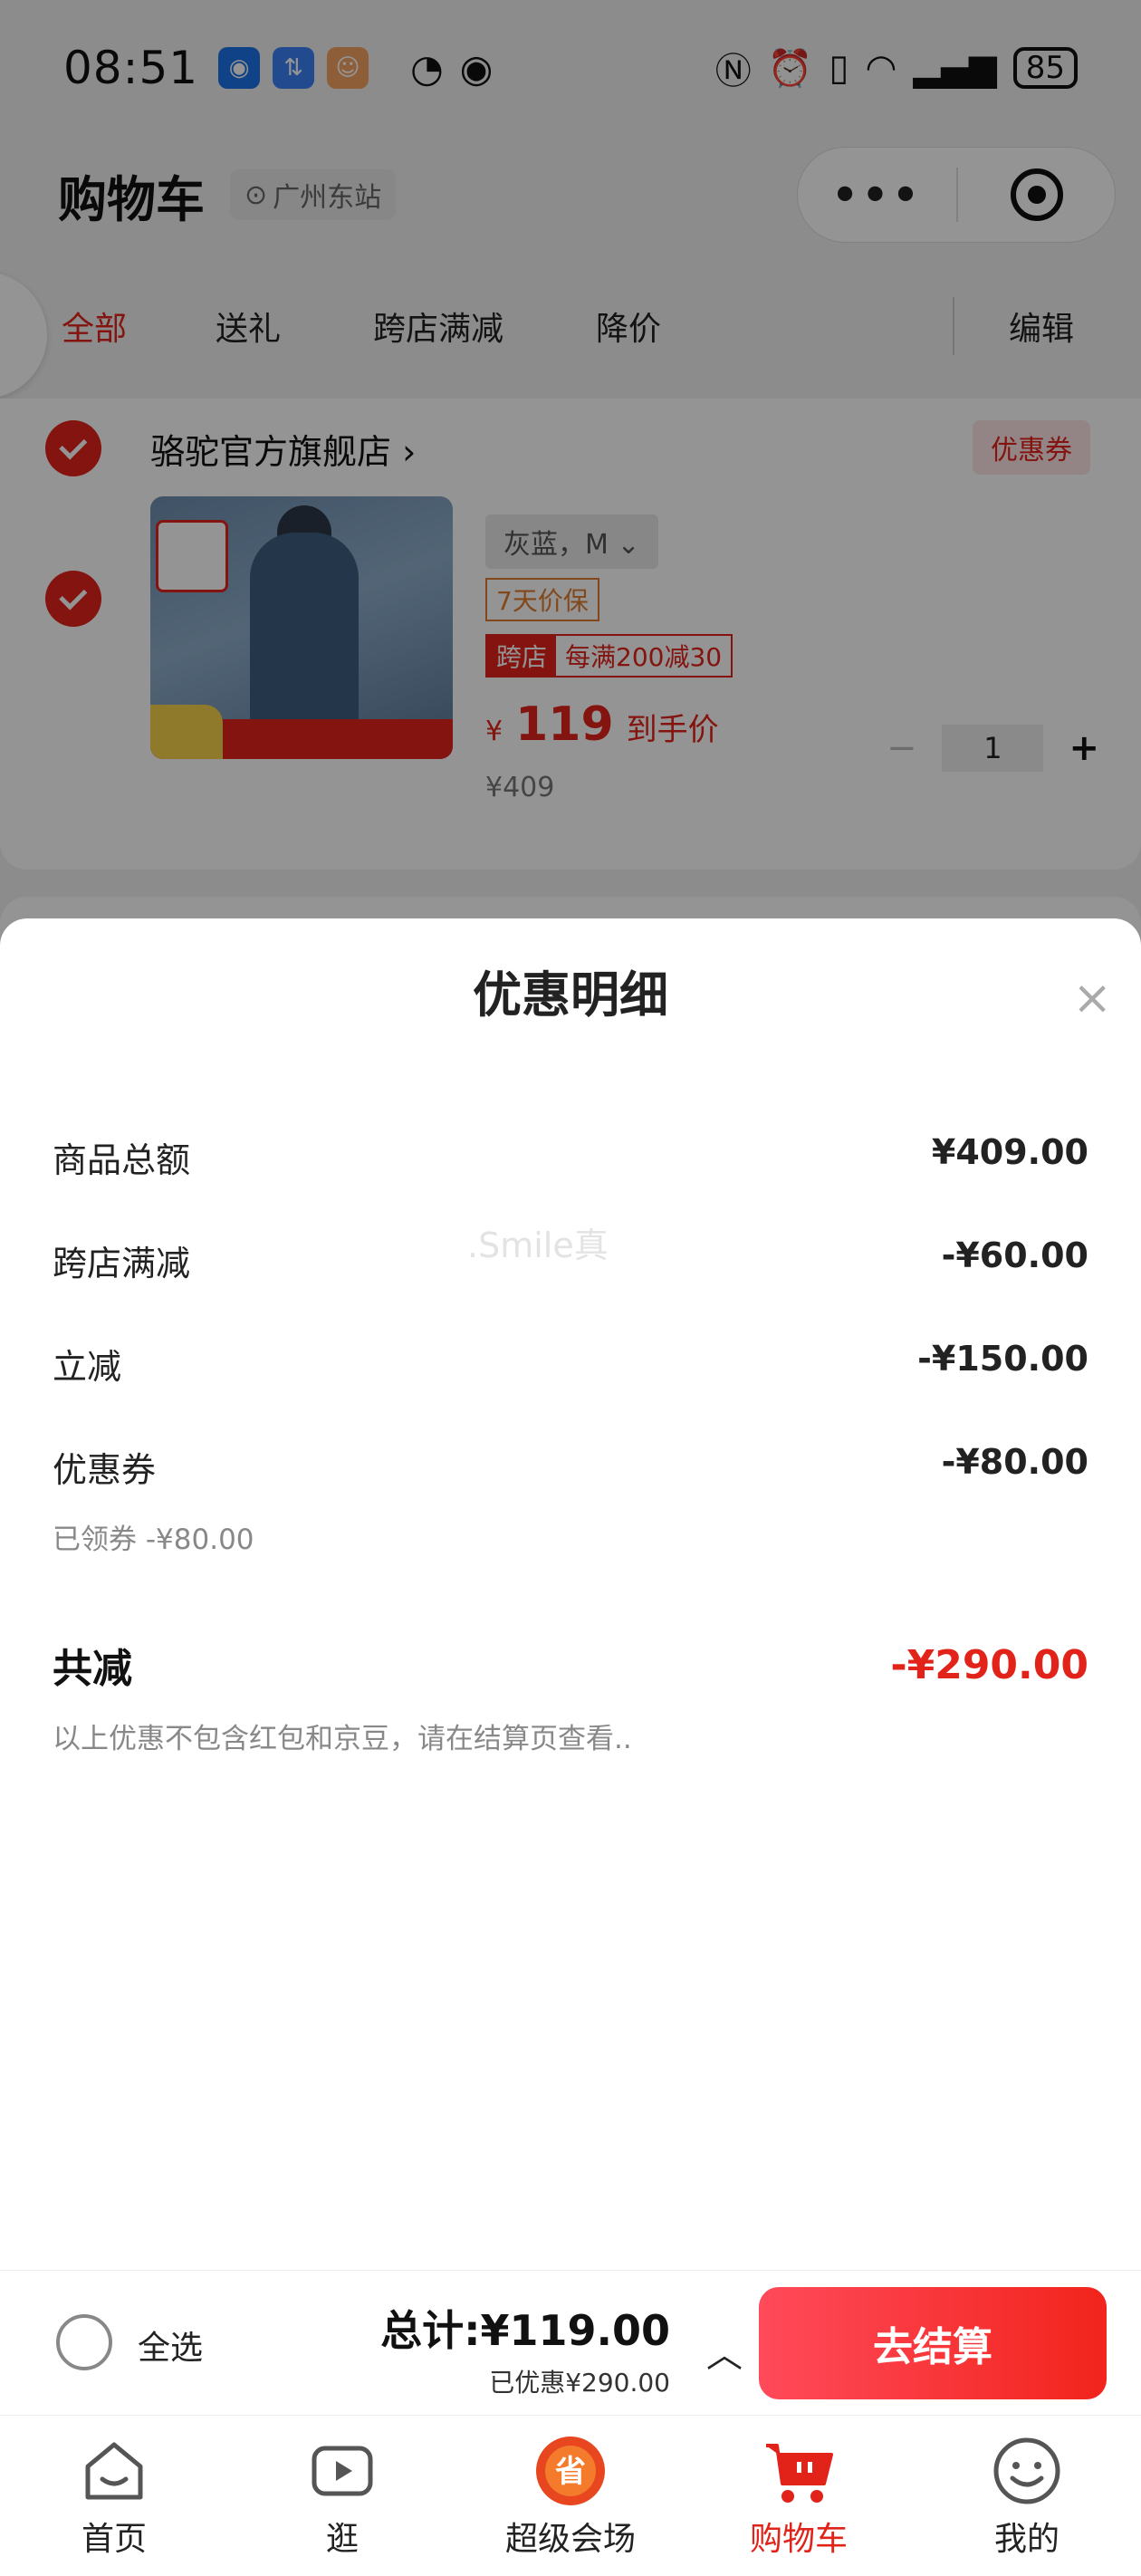 Image resolution: width=1141 pixels, height=2576 pixels. I want to click on tabbar-item-profile: 我的, so click(1027, 2496).